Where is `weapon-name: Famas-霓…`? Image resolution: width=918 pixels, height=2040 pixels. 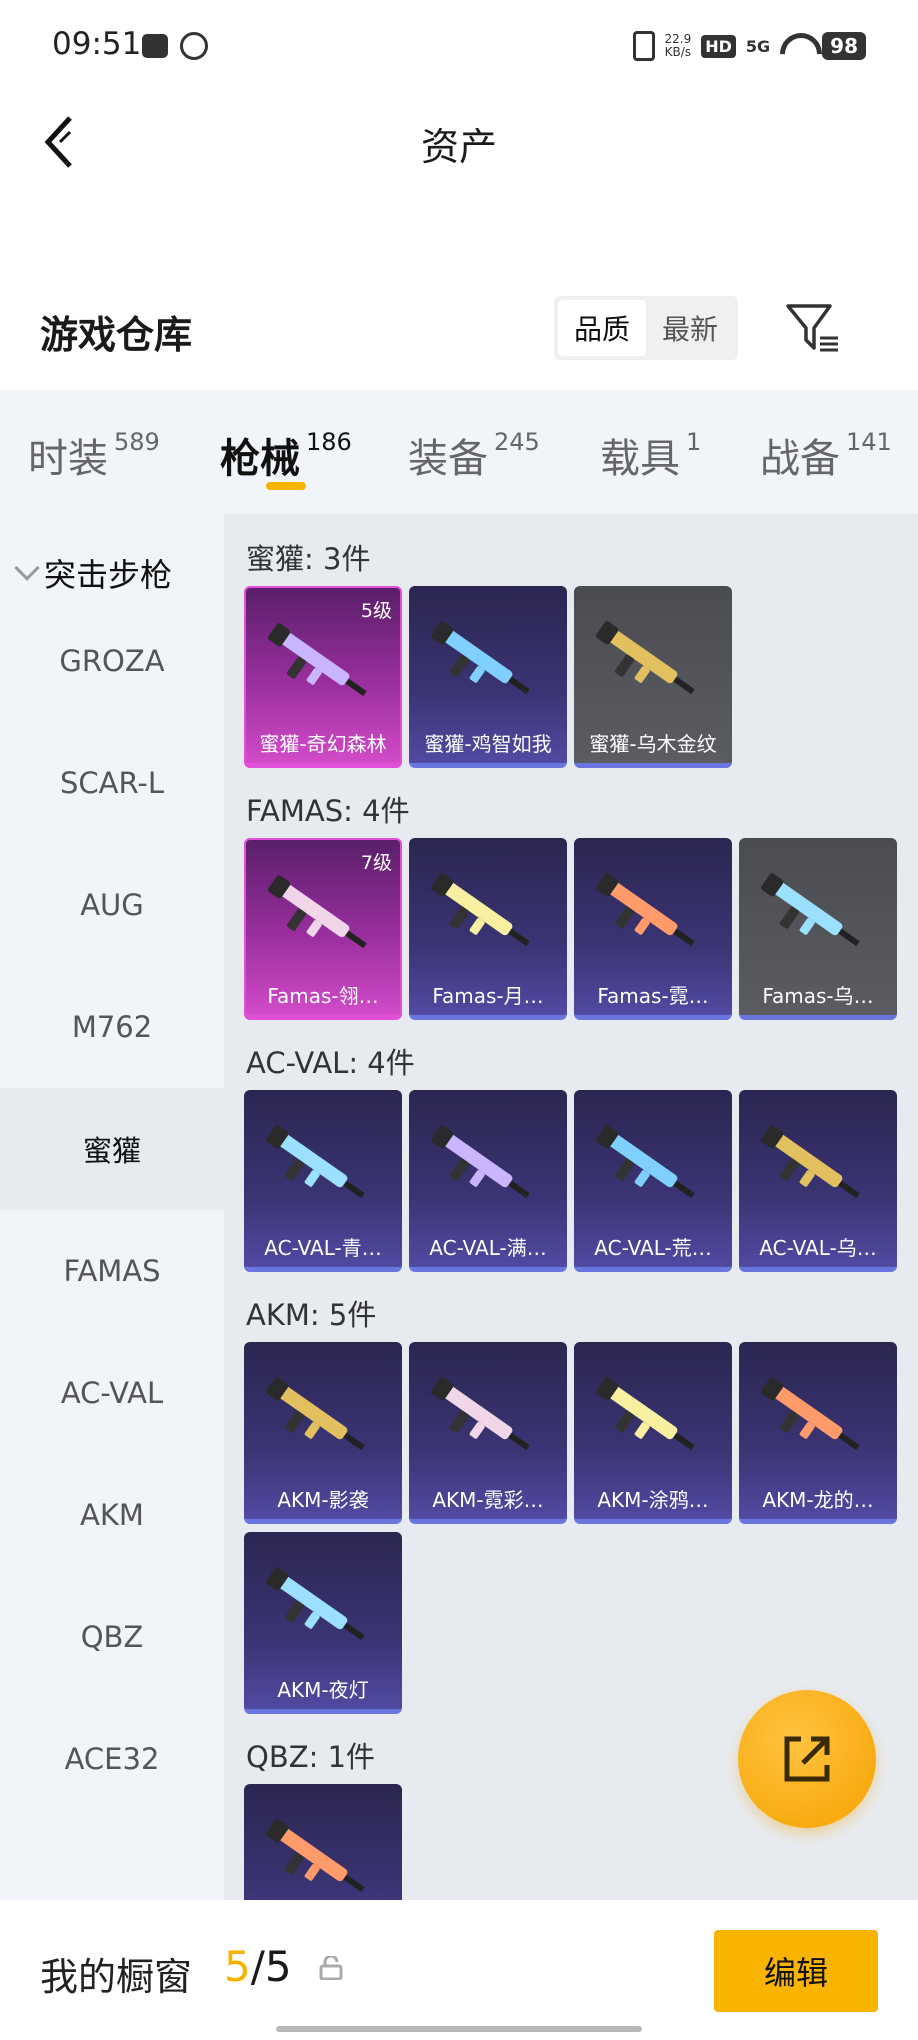 weapon-name: Famas-霓… is located at coordinates (653, 996).